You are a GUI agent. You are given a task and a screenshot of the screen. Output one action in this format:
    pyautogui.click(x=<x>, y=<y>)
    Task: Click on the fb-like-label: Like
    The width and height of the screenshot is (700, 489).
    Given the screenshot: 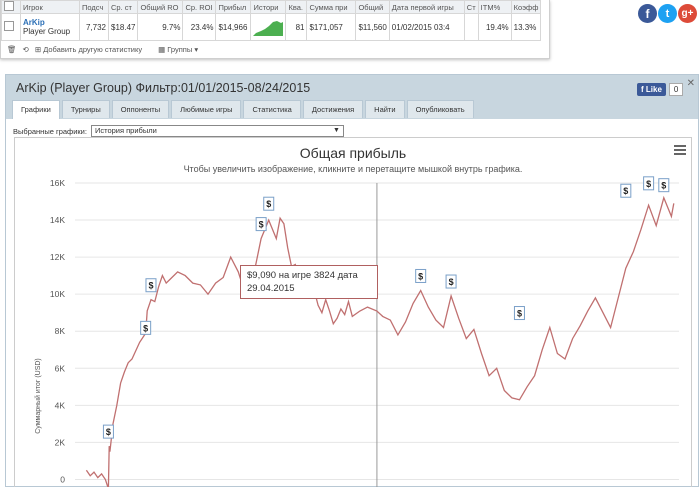 What is the action you would take?
    pyautogui.click(x=653, y=89)
    